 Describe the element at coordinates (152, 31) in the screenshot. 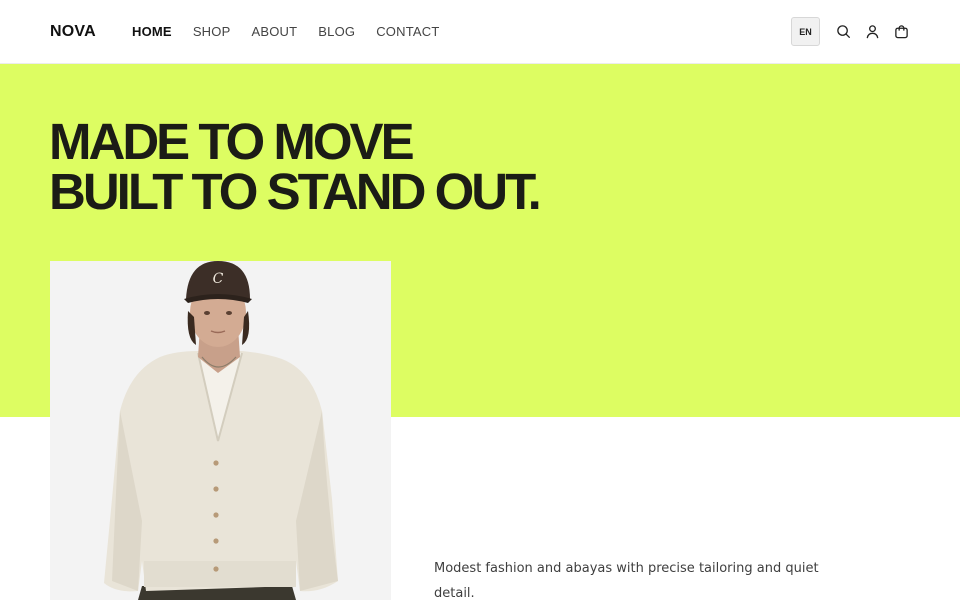

I see `nav-item-home: HOME` at that location.